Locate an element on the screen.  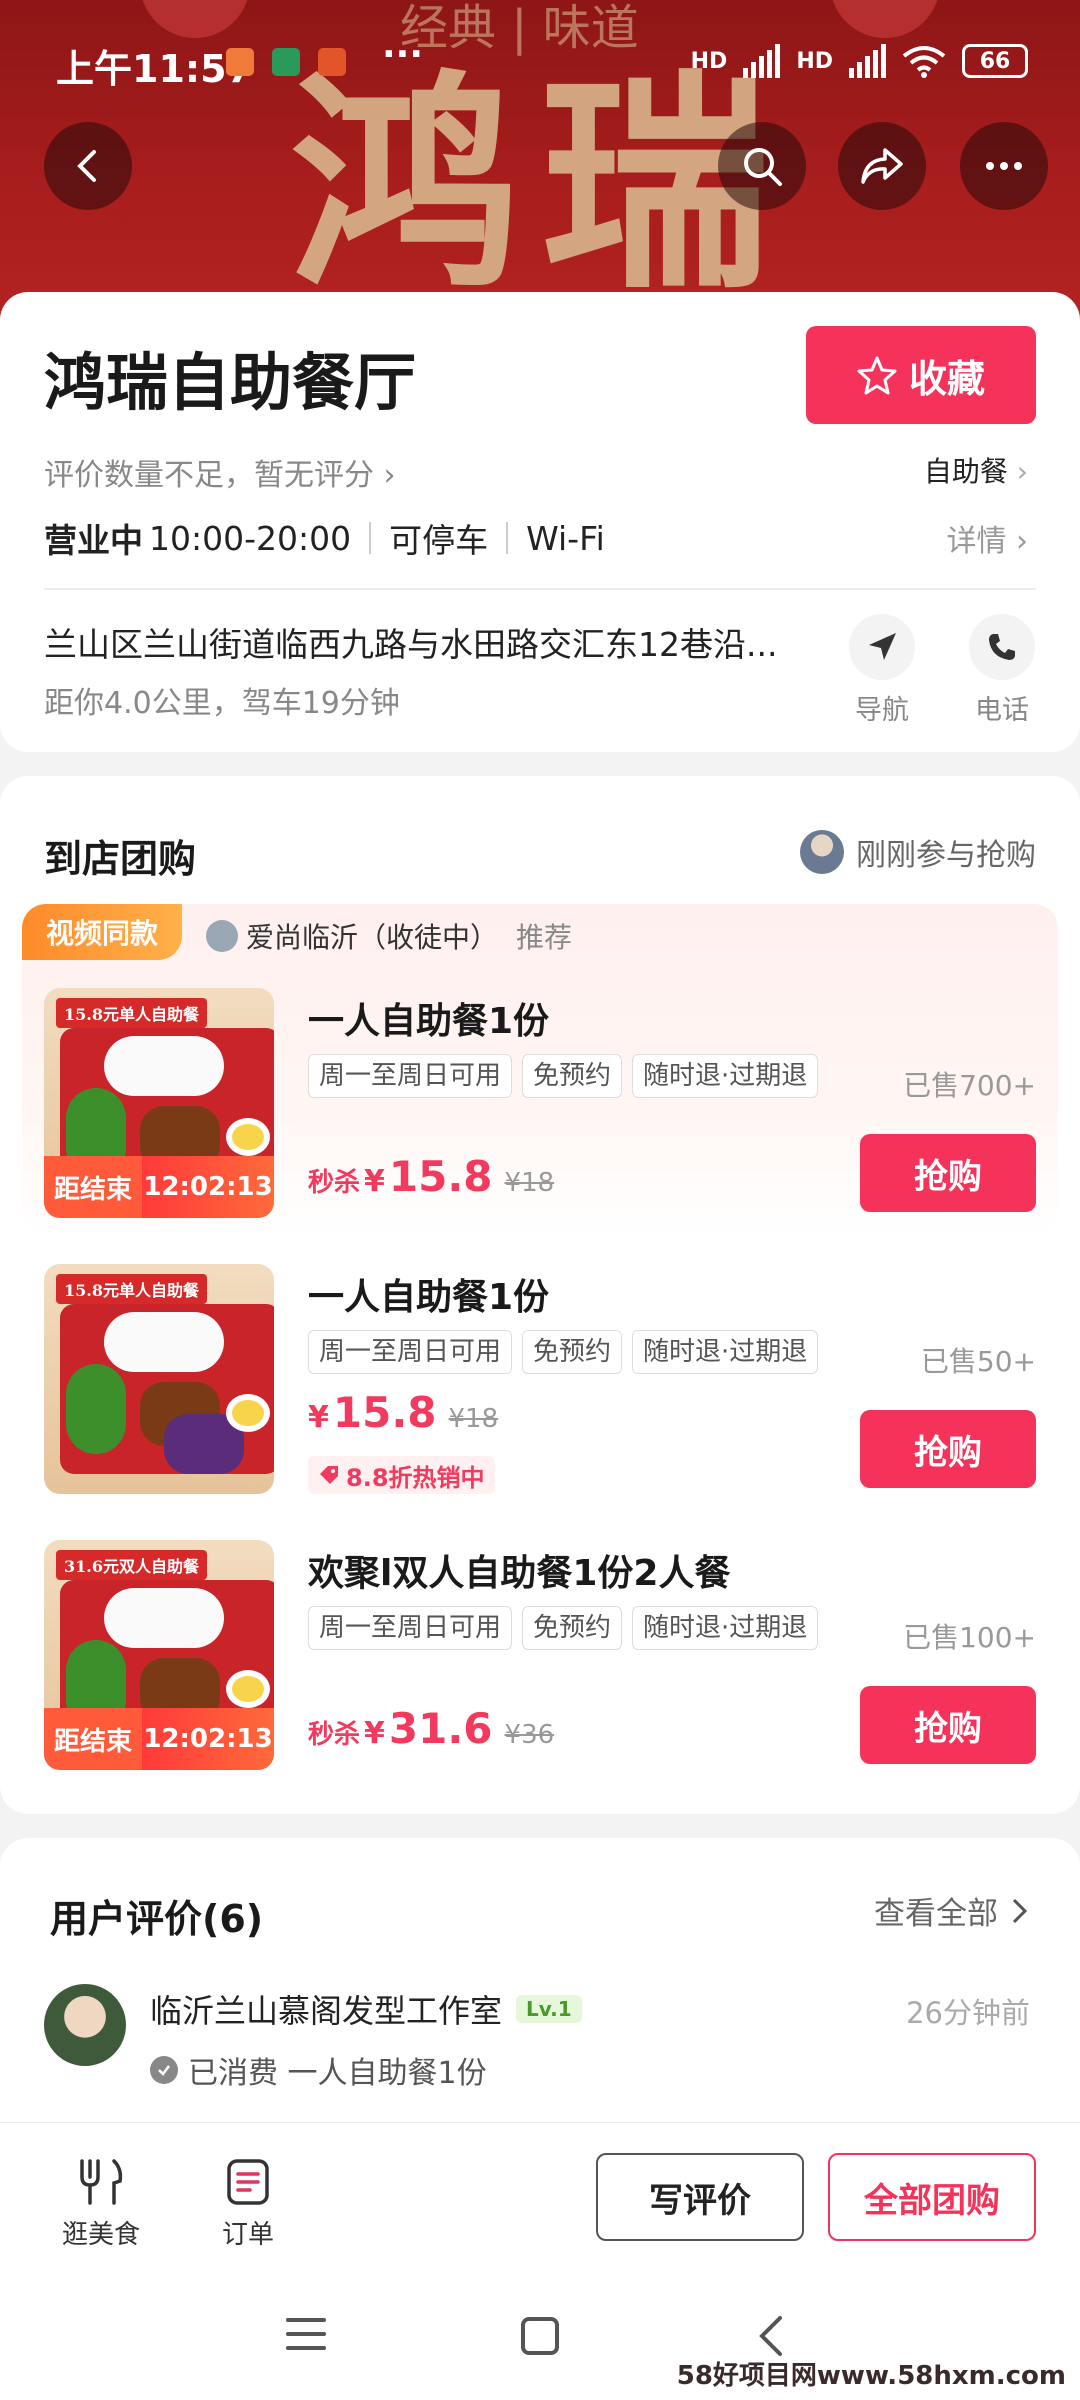
deal-price: 秒杀 ¥ 15.8 ¥18 is located at coordinates (431, 1176).